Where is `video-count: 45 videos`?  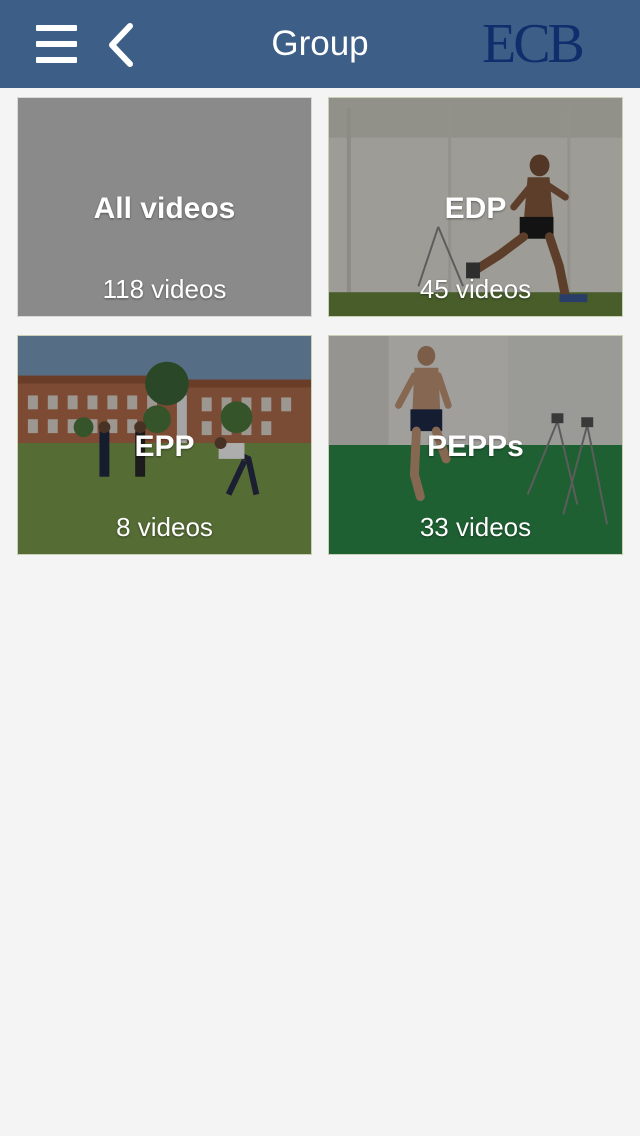 video-count: 45 videos is located at coordinates (475, 289).